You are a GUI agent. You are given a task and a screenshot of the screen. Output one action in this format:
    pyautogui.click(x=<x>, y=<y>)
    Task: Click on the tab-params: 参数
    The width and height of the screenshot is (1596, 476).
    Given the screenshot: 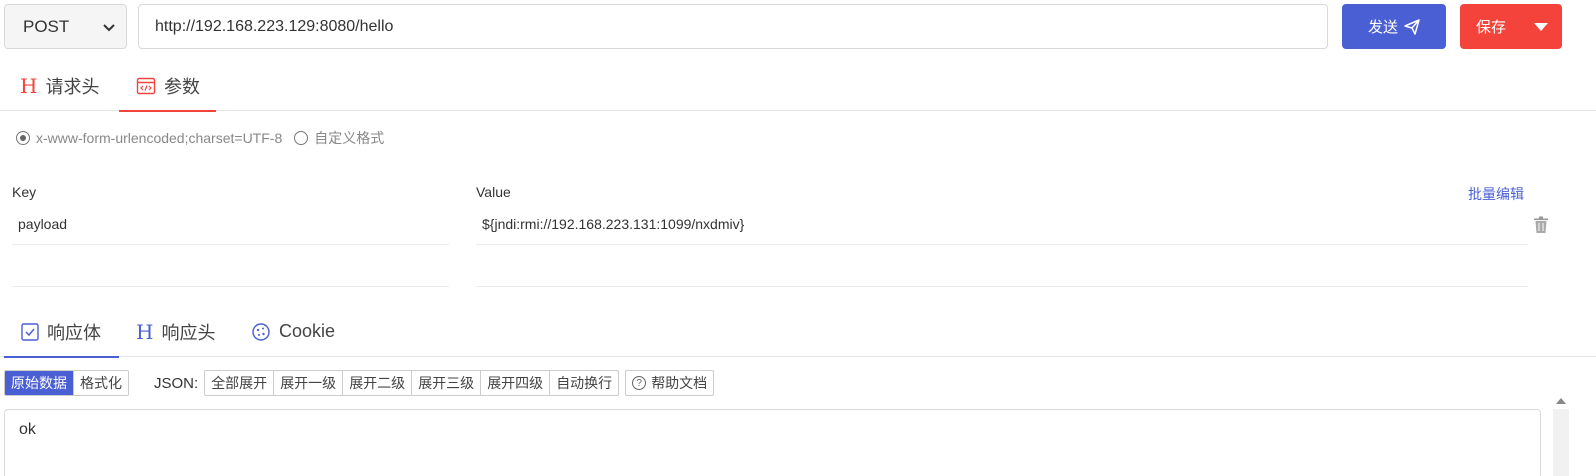 What is the action you would take?
    pyautogui.click(x=167, y=86)
    